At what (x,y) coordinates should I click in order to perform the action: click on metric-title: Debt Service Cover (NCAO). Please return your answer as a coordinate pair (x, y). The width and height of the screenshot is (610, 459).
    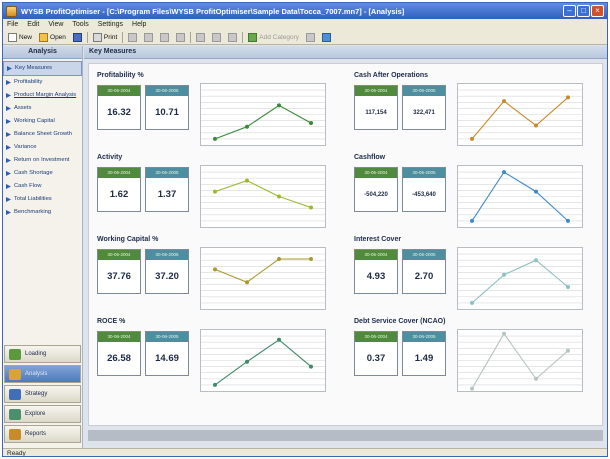
    Looking at the image, I should click on (400, 321).